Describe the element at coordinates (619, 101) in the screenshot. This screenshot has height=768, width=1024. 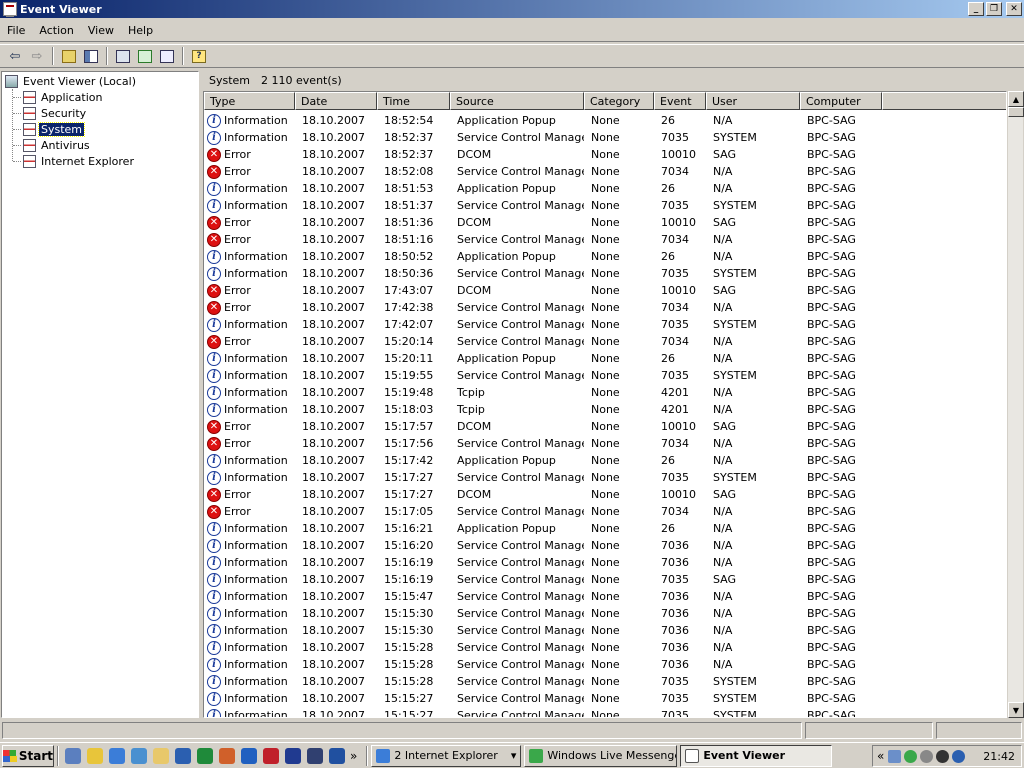
I see `column-header-category: Category` at that location.